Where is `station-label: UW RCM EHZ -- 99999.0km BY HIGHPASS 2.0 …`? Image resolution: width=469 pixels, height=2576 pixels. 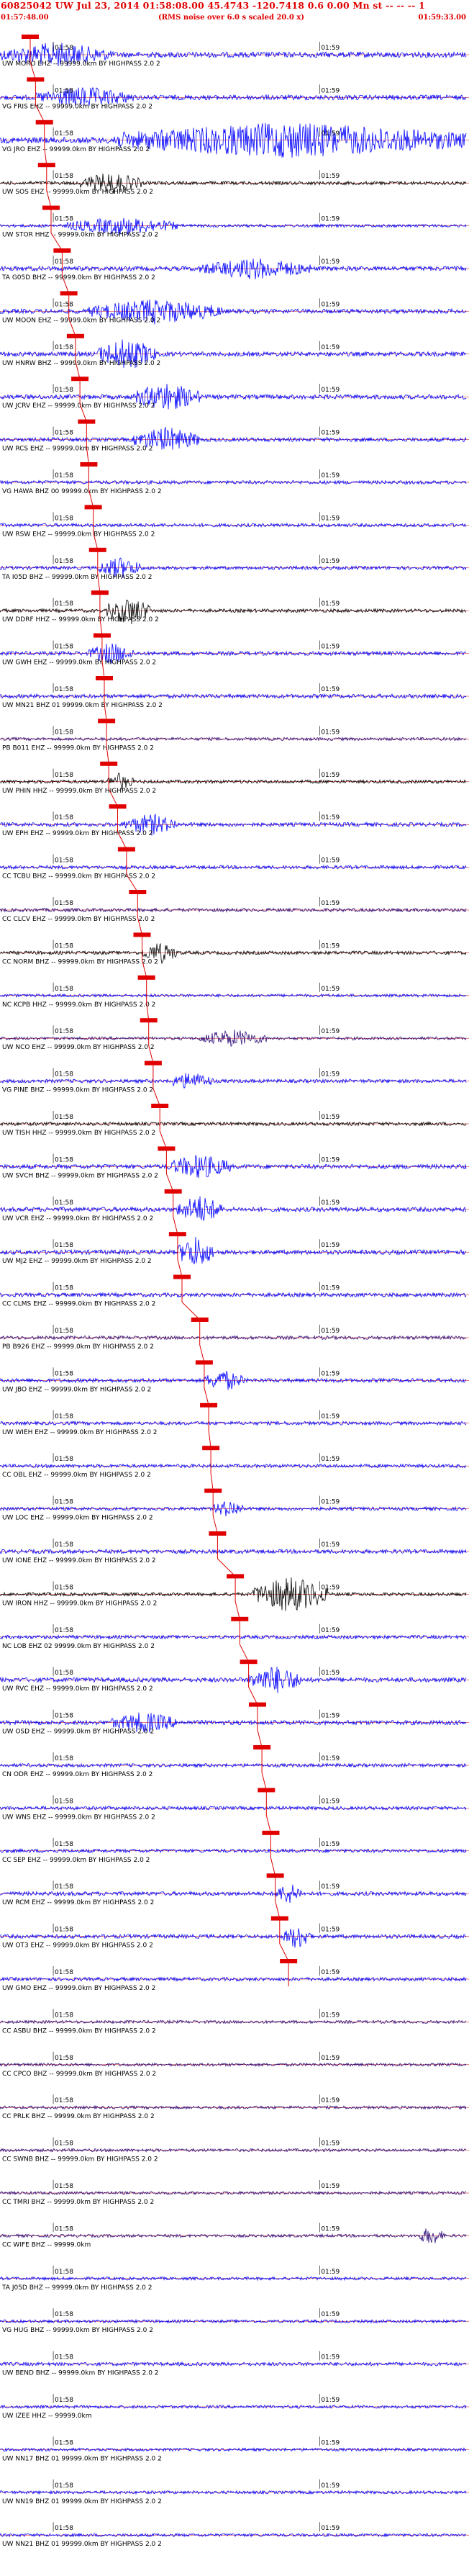
station-label: UW RCM EHZ -- 99999.0km BY HIGHPASS 2.0 … is located at coordinates (78, 1902).